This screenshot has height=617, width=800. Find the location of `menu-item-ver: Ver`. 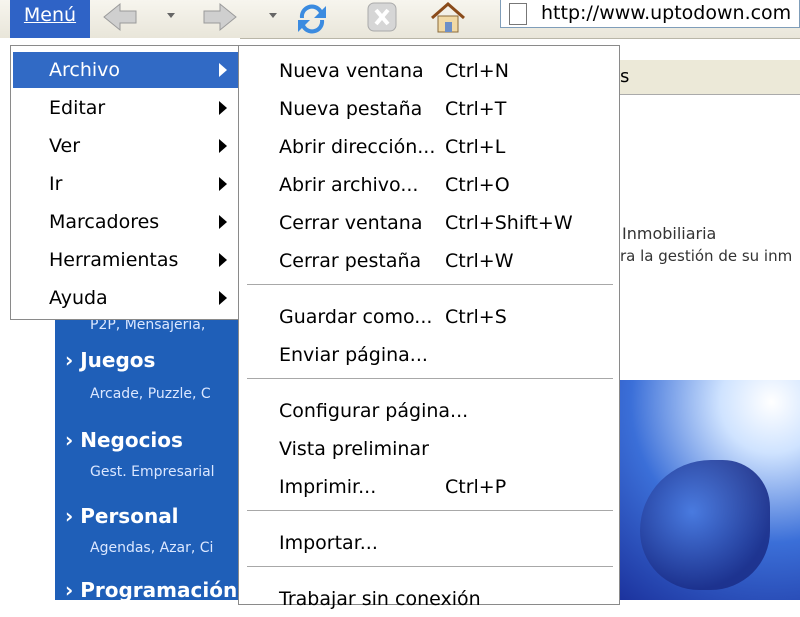

menu-item-ver: Ver is located at coordinates (126, 146).